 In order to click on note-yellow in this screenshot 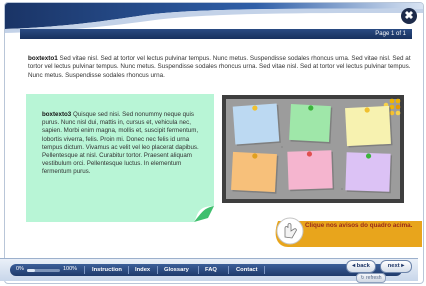, I will do `click(369, 126)`.